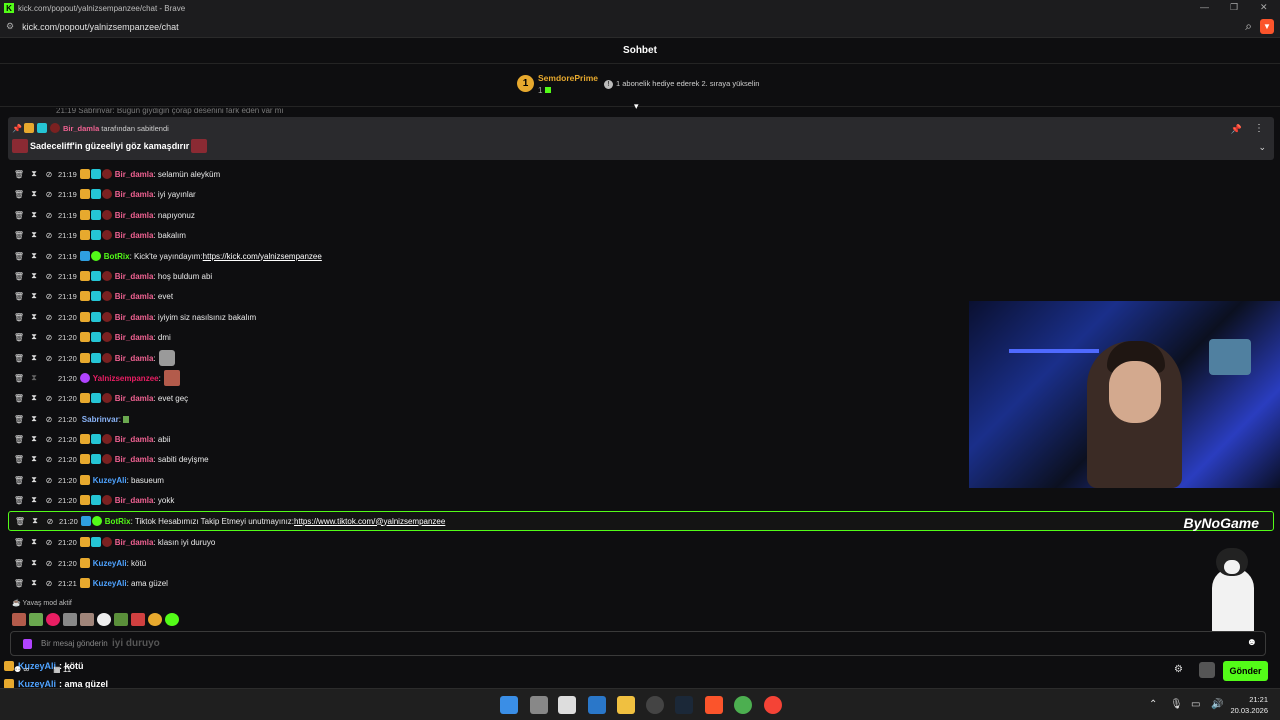 This screenshot has width=1280, height=720. Describe the element at coordinates (1153, 704) in the screenshot. I see `tray-chevron-icon: ⌃` at that location.